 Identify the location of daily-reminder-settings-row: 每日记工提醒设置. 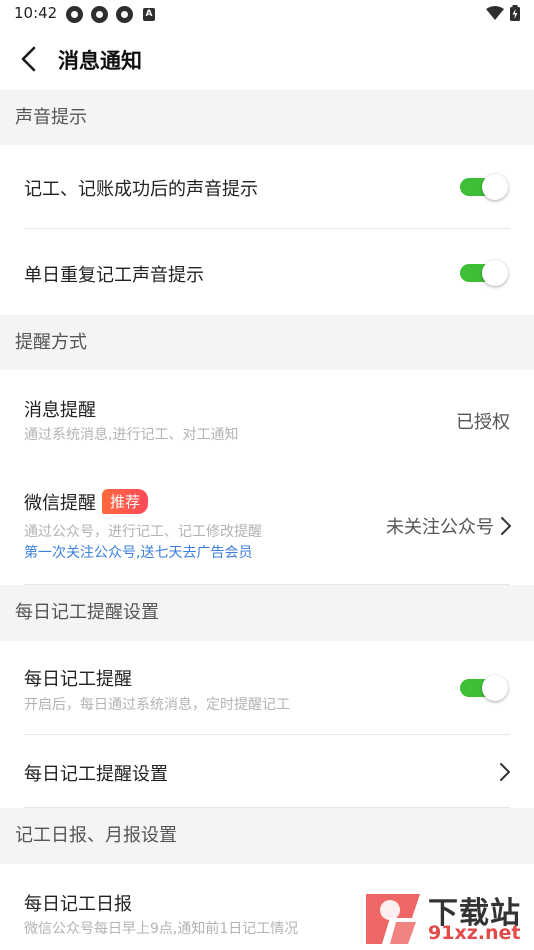
(267, 771).